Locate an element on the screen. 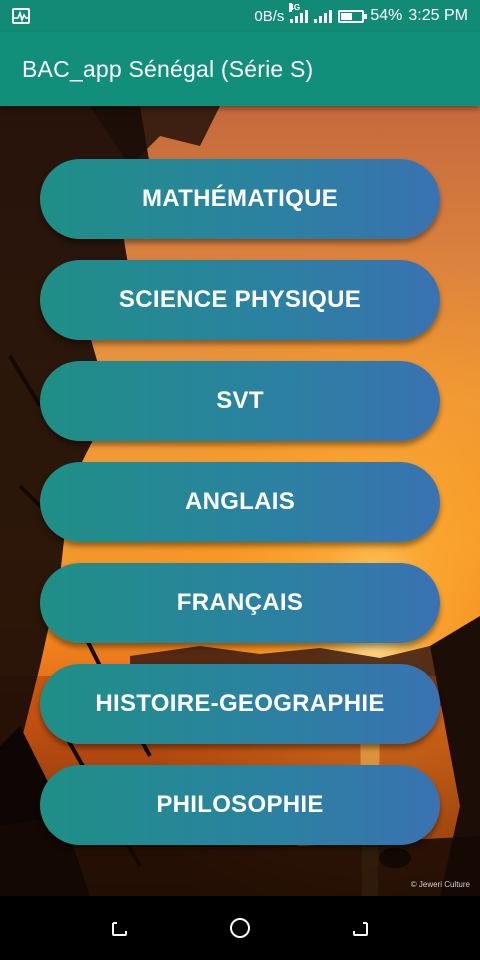 This screenshot has height=960, width=480. clock: 3:25 PM is located at coordinates (438, 15).